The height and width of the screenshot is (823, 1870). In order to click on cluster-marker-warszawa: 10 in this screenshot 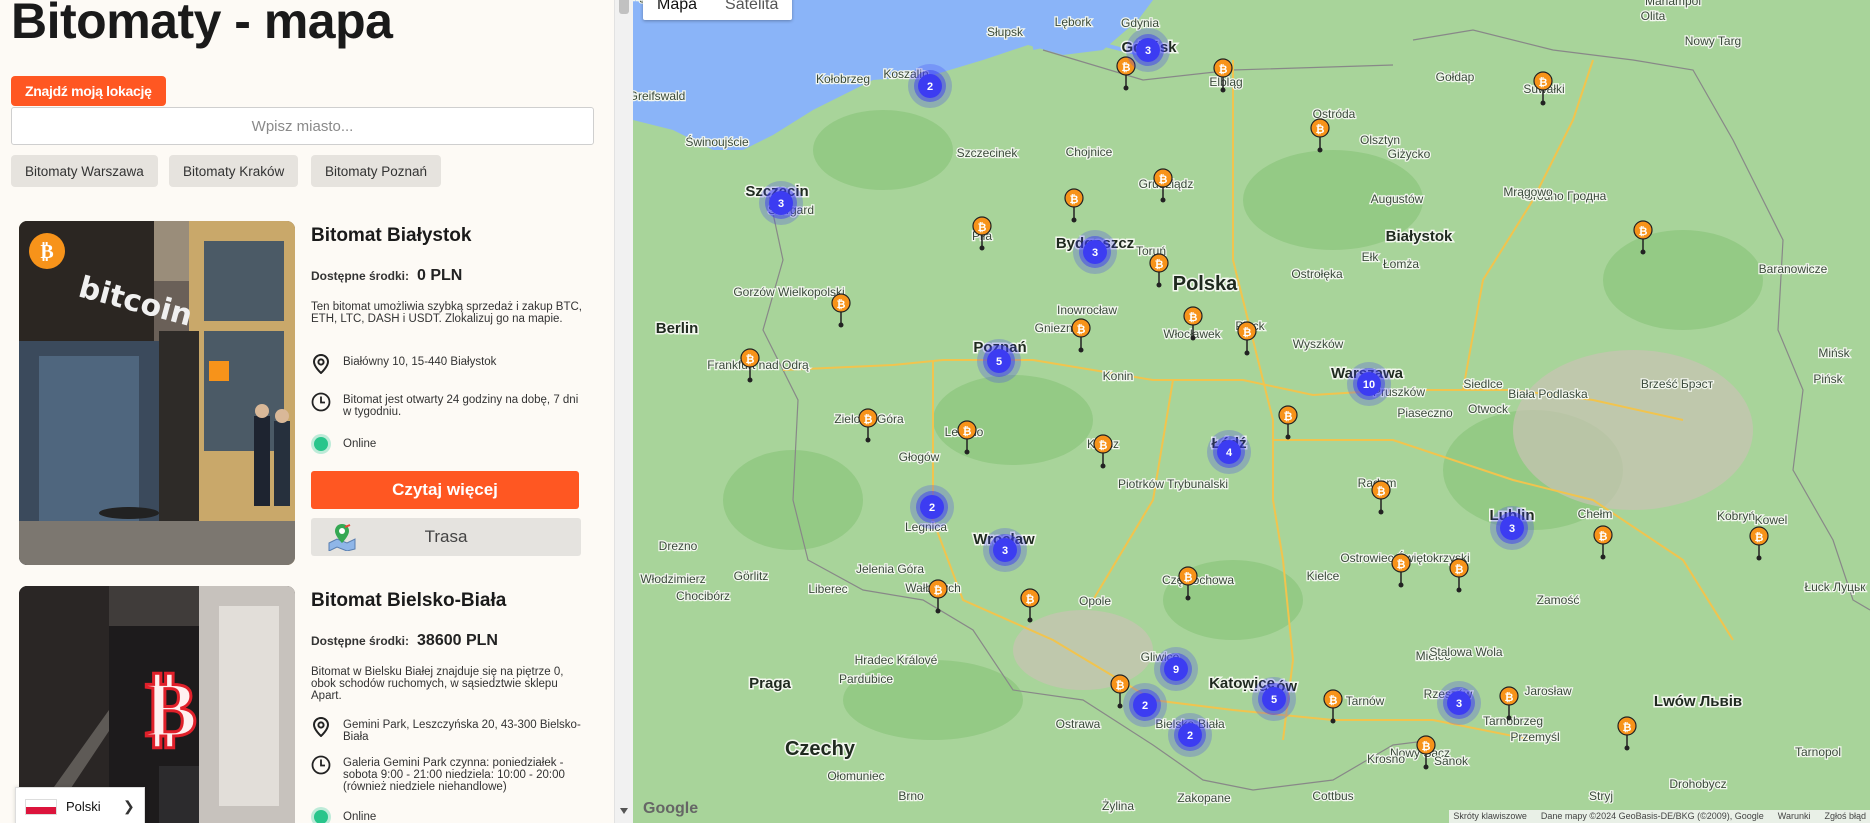, I will do `click(1369, 384)`.